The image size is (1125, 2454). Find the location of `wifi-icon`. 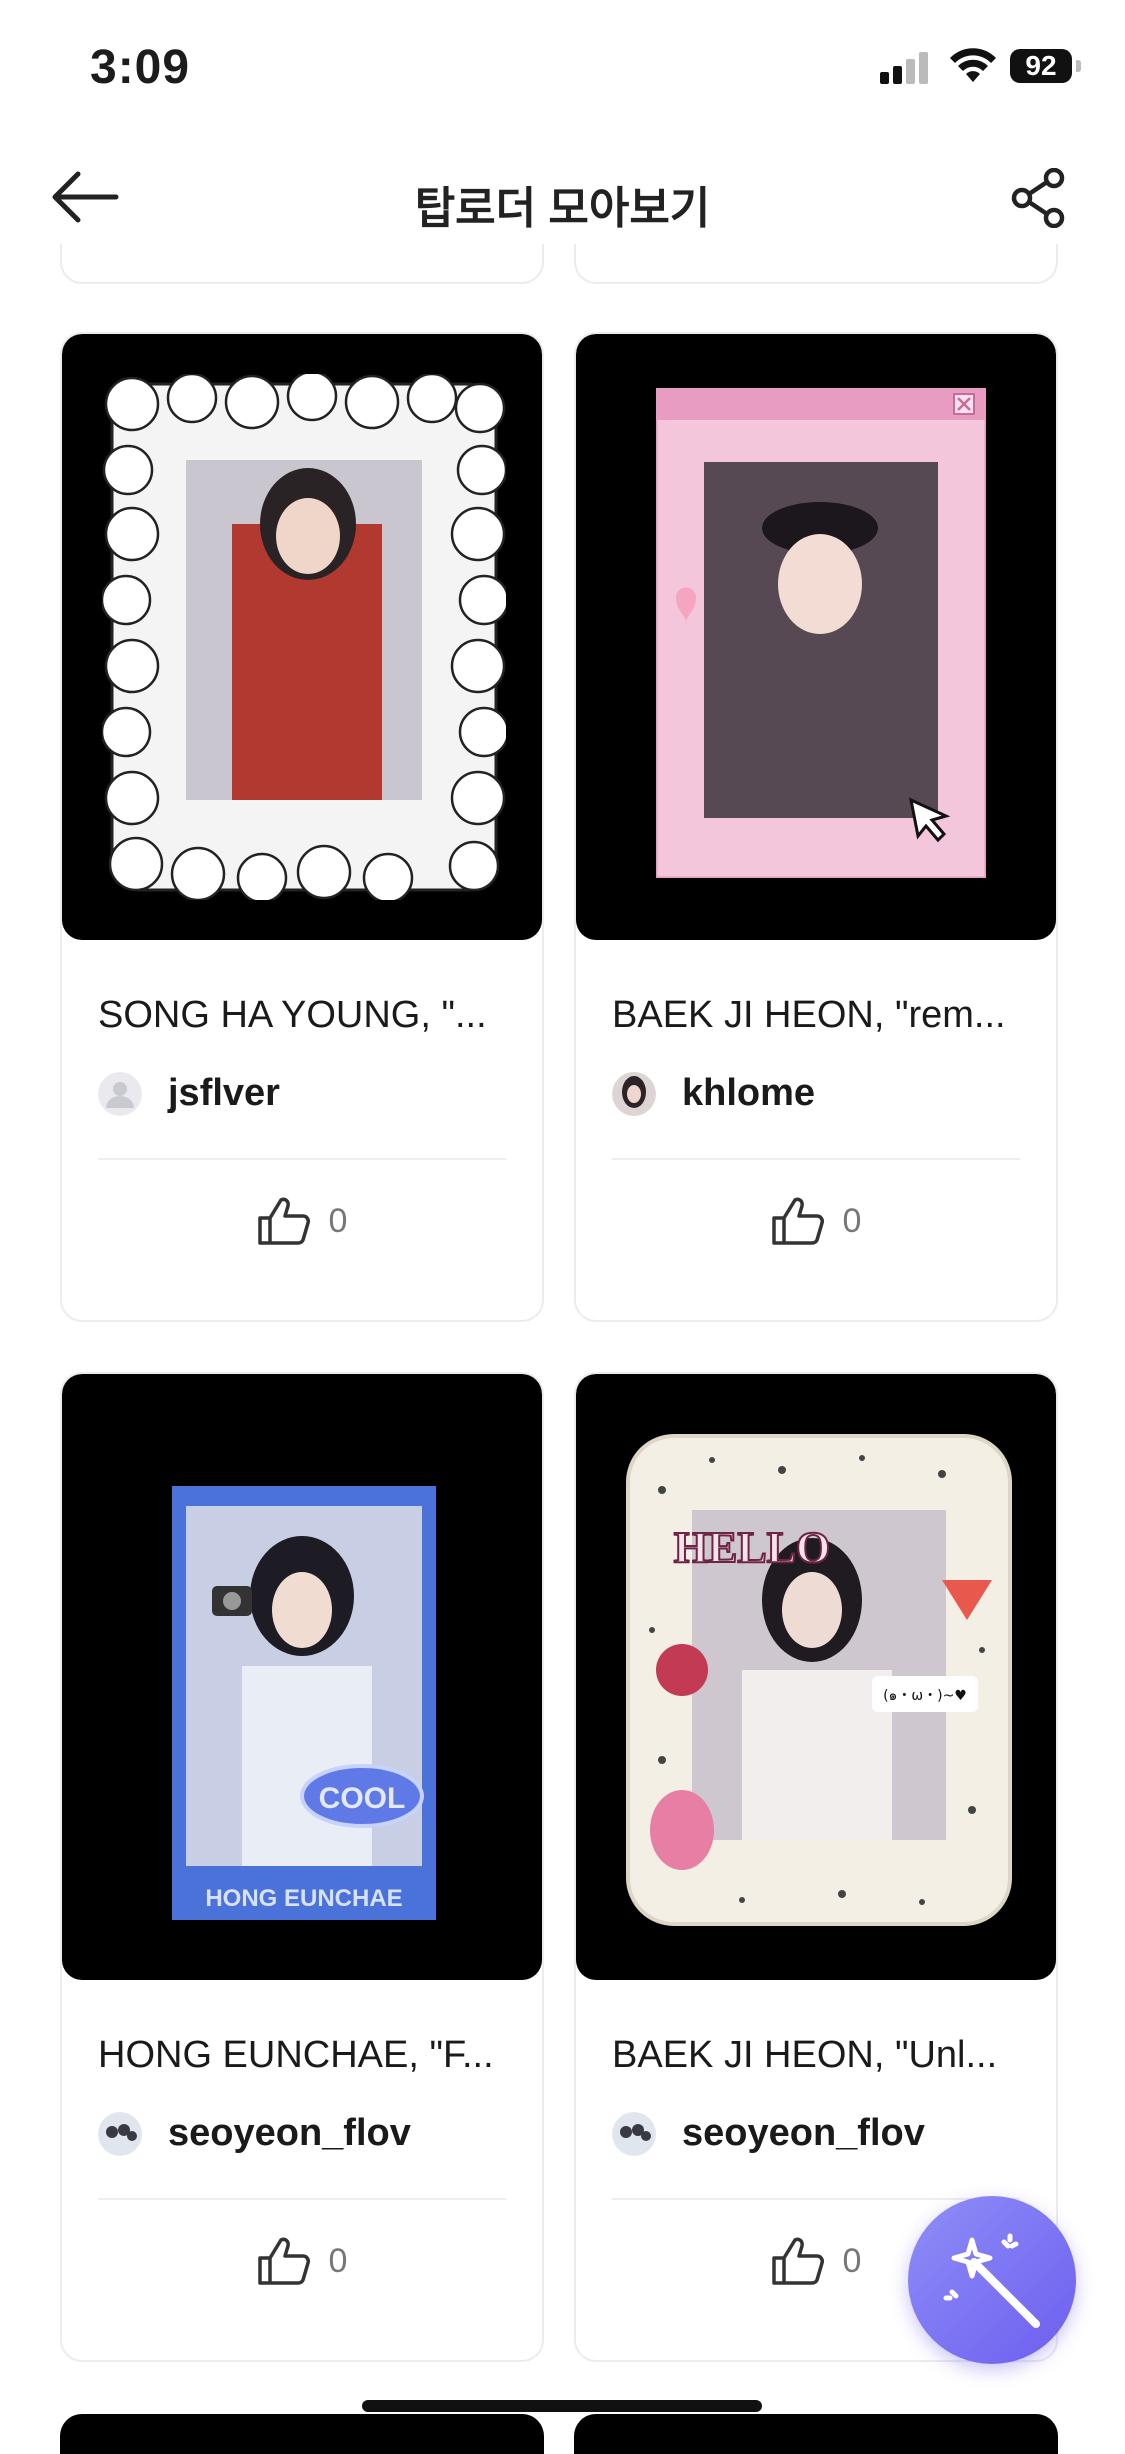

wifi-icon is located at coordinates (973, 65).